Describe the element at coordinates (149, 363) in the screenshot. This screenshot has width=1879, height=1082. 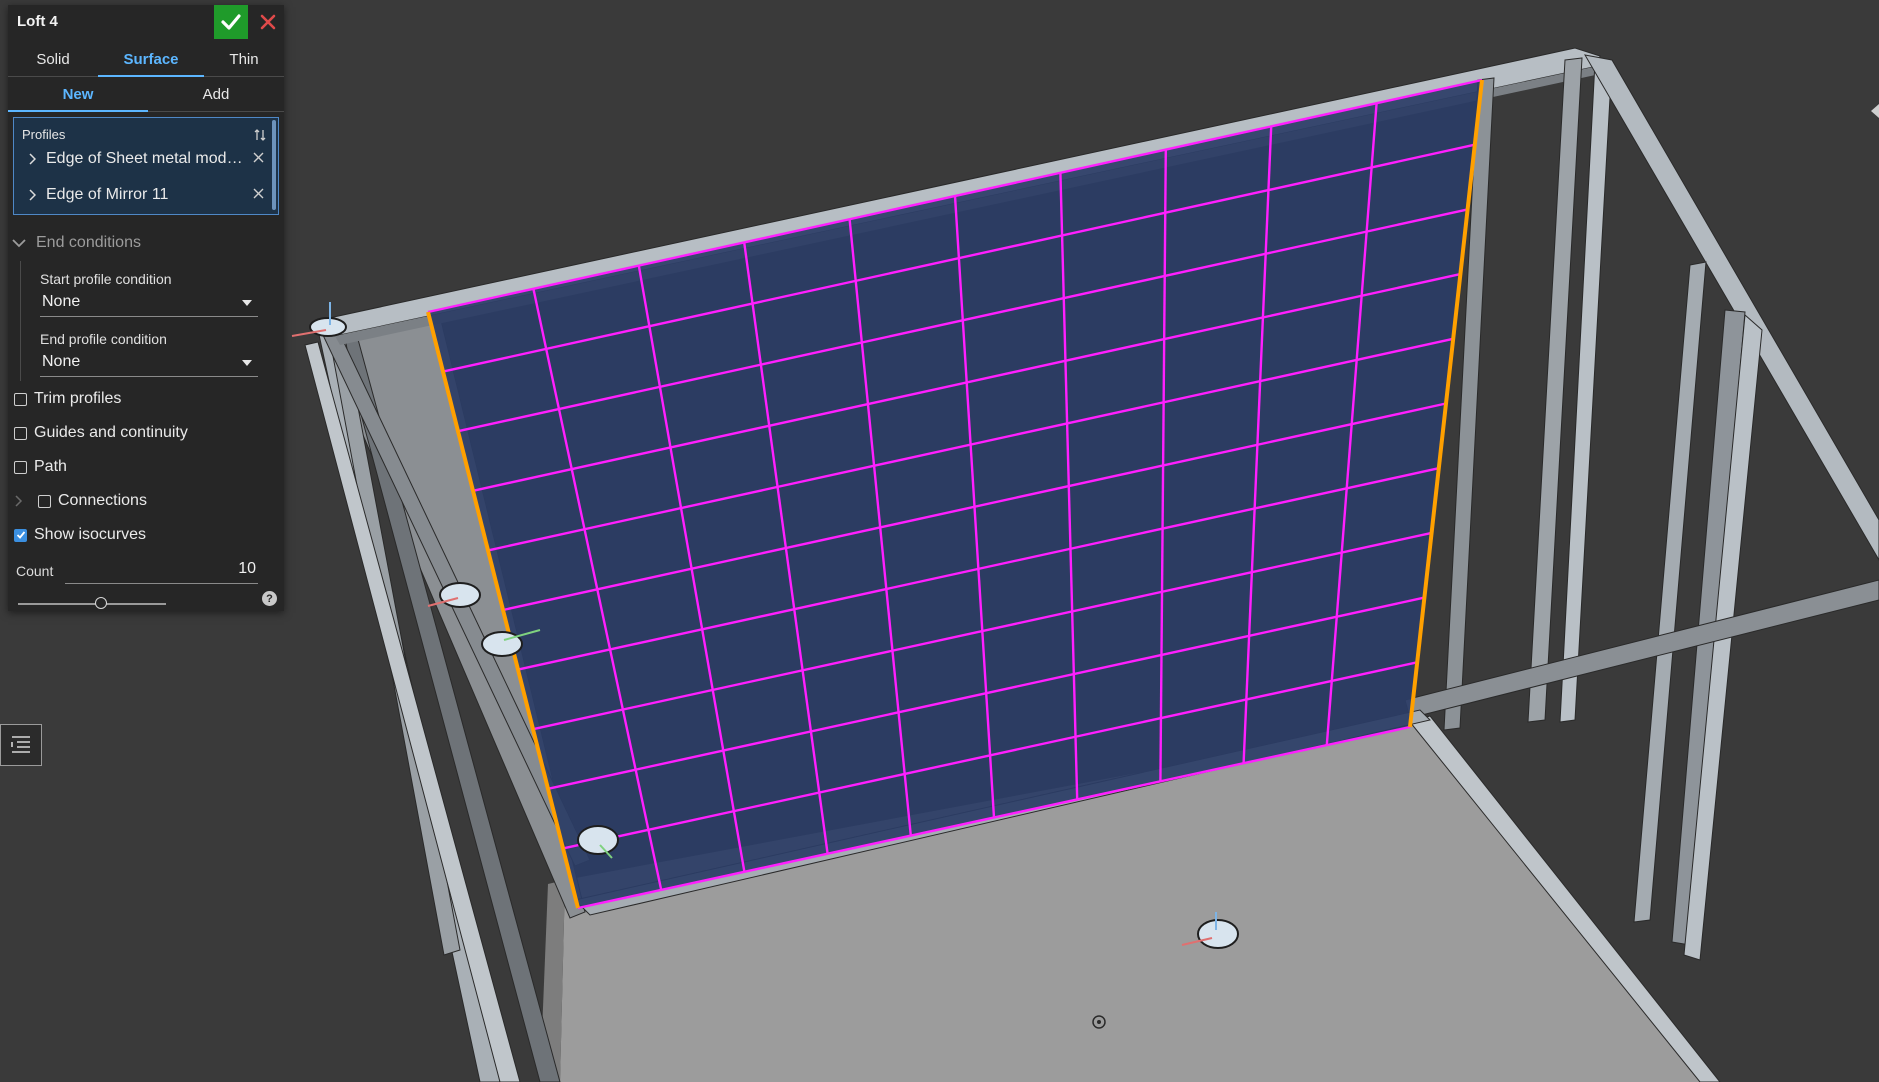
I see `end-condition-select: None` at that location.